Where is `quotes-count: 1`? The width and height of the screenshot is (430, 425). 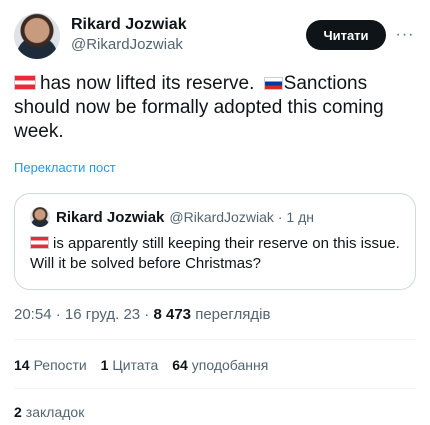
quotes-count: 1 is located at coordinates (104, 365).